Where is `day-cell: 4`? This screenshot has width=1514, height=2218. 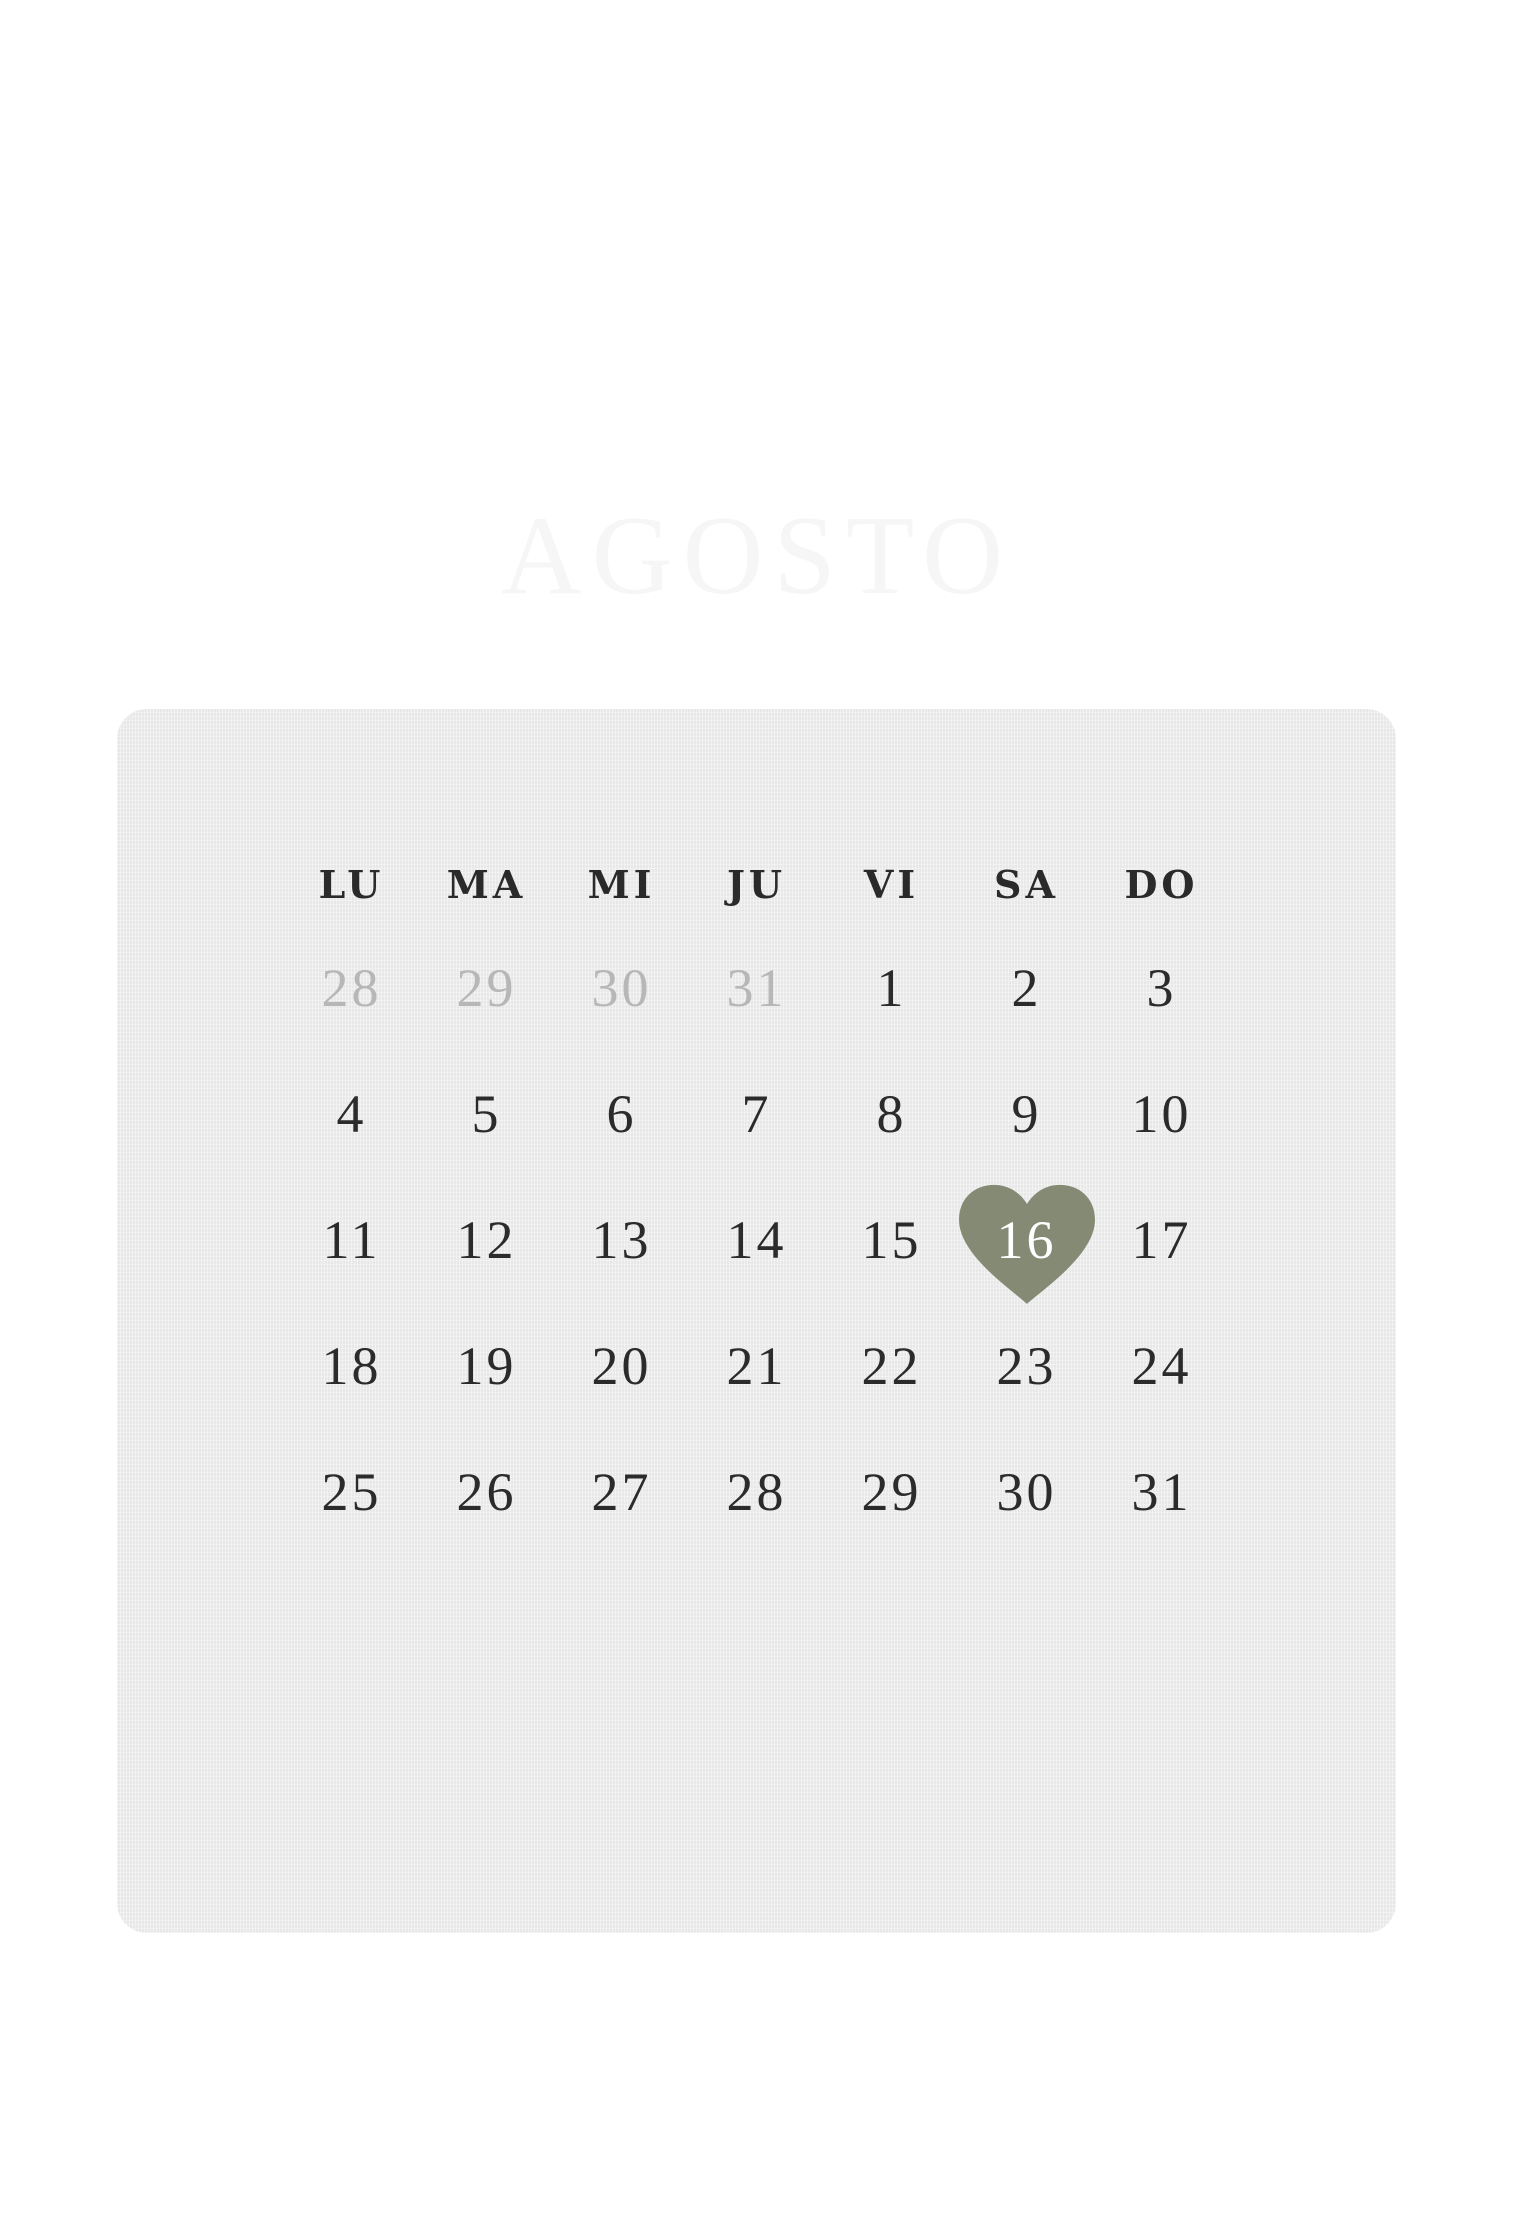
day-cell: 4 is located at coordinates (351, 1114).